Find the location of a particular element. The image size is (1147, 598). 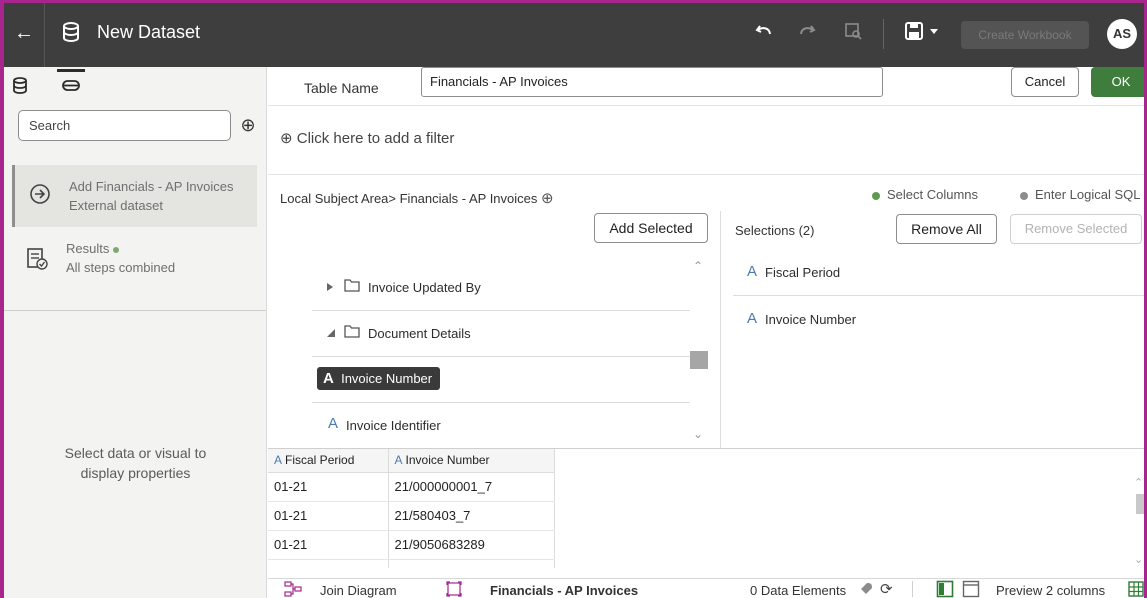

join-diagram-tab: Join Diagram is located at coordinates (358, 590).